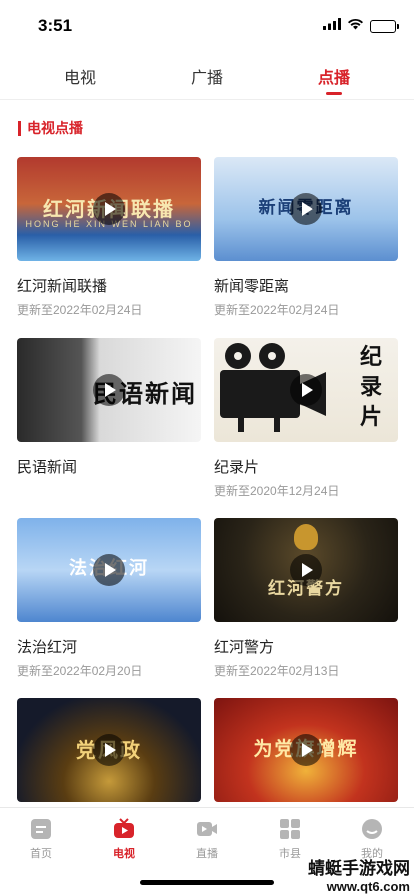 This screenshot has width=414, height=896. What do you see at coordinates (41, 829) in the screenshot?
I see `home-icon` at bounding box center [41, 829].